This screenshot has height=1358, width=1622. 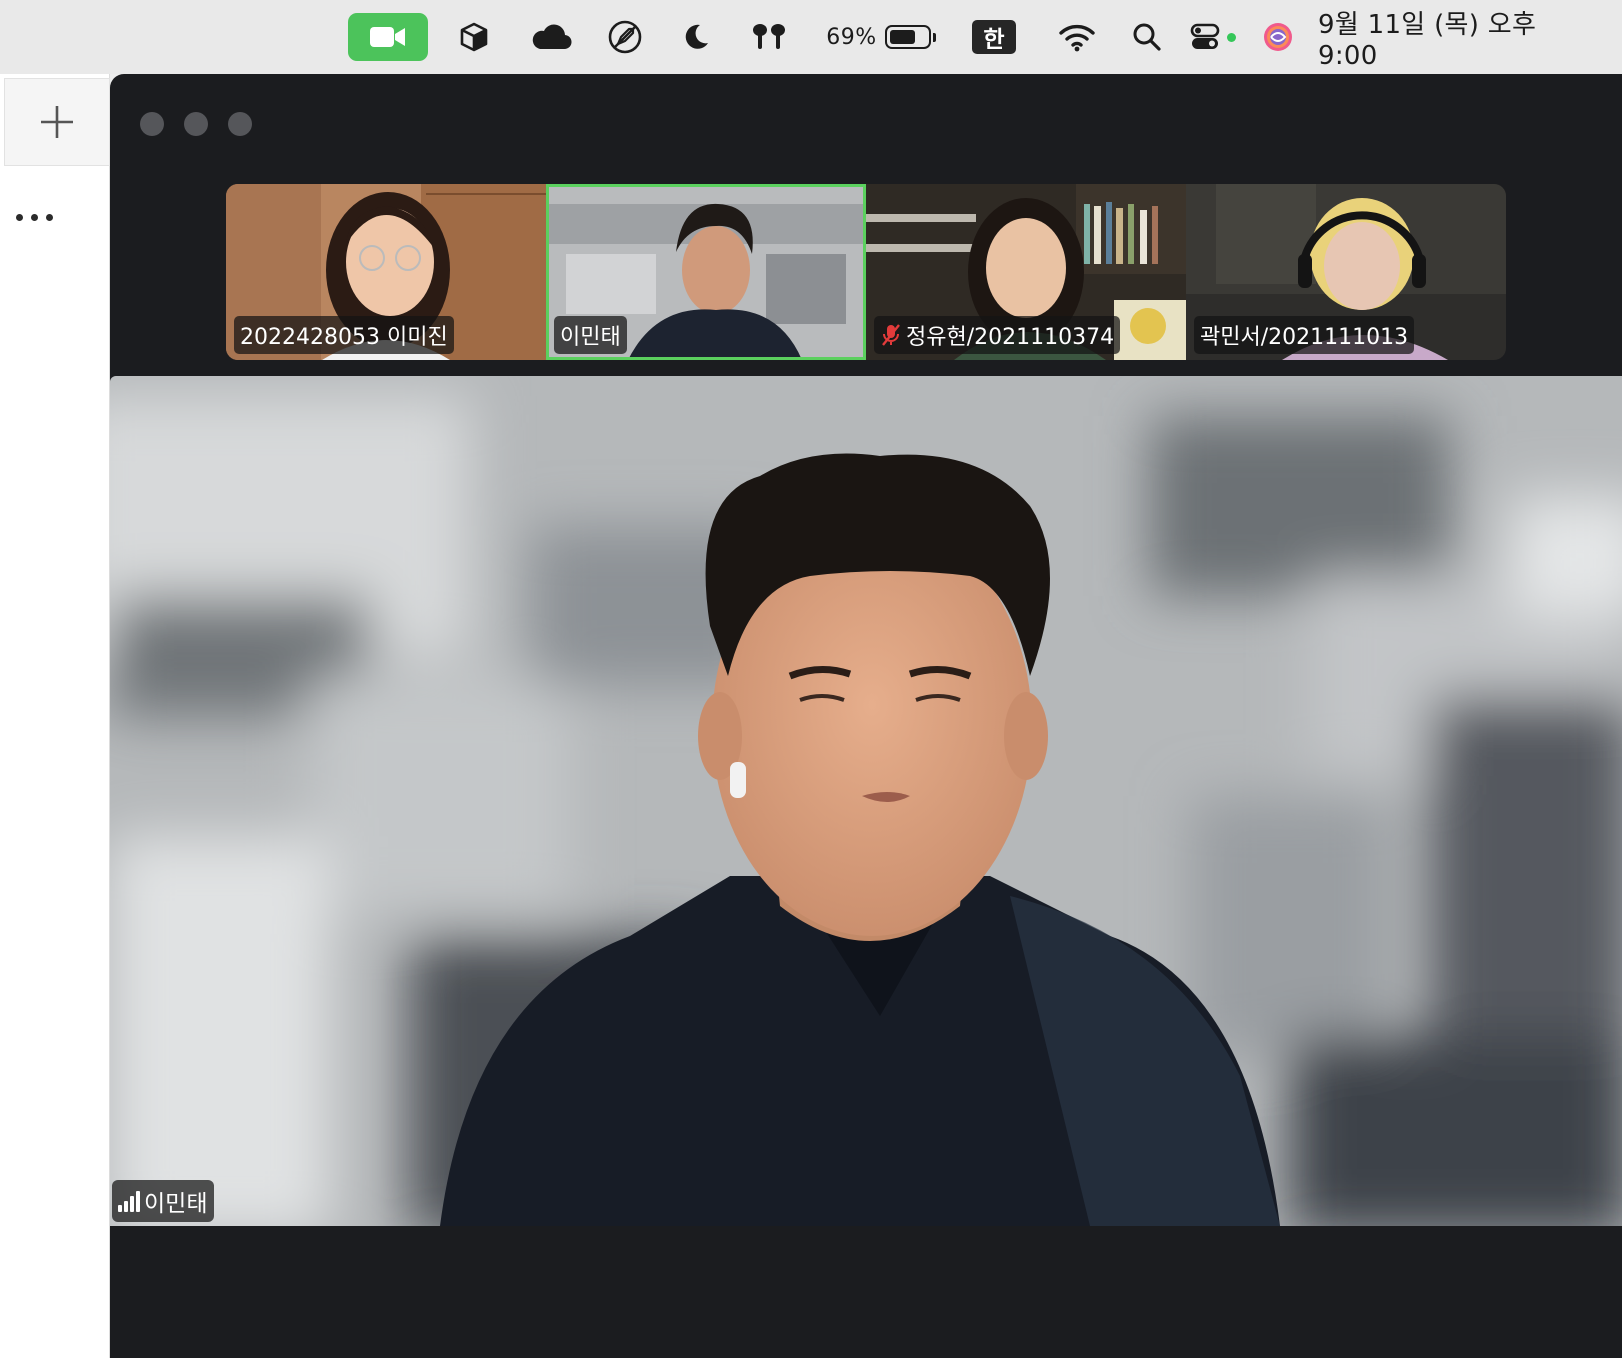 I want to click on participant-tile-active: 이민태, so click(x=706, y=272).